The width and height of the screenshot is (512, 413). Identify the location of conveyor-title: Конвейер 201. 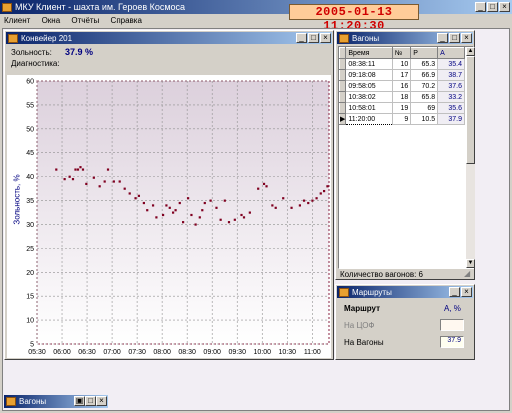
(47, 38).